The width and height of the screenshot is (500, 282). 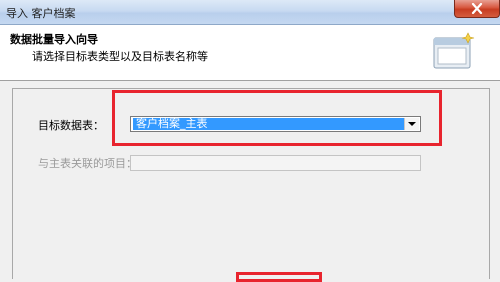 I want to click on related-item-field, so click(x=275, y=163).